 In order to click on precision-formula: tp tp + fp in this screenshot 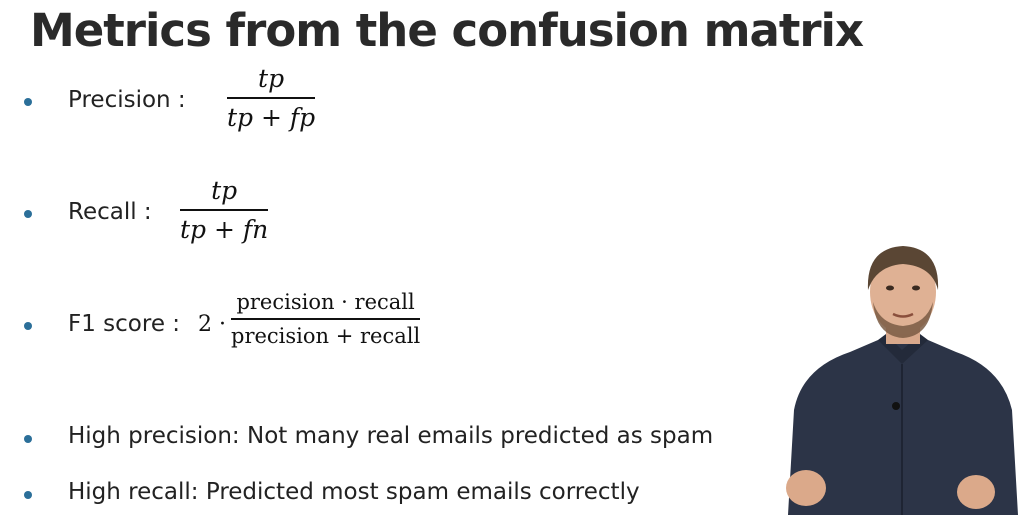, I will do `click(271, 98)`.